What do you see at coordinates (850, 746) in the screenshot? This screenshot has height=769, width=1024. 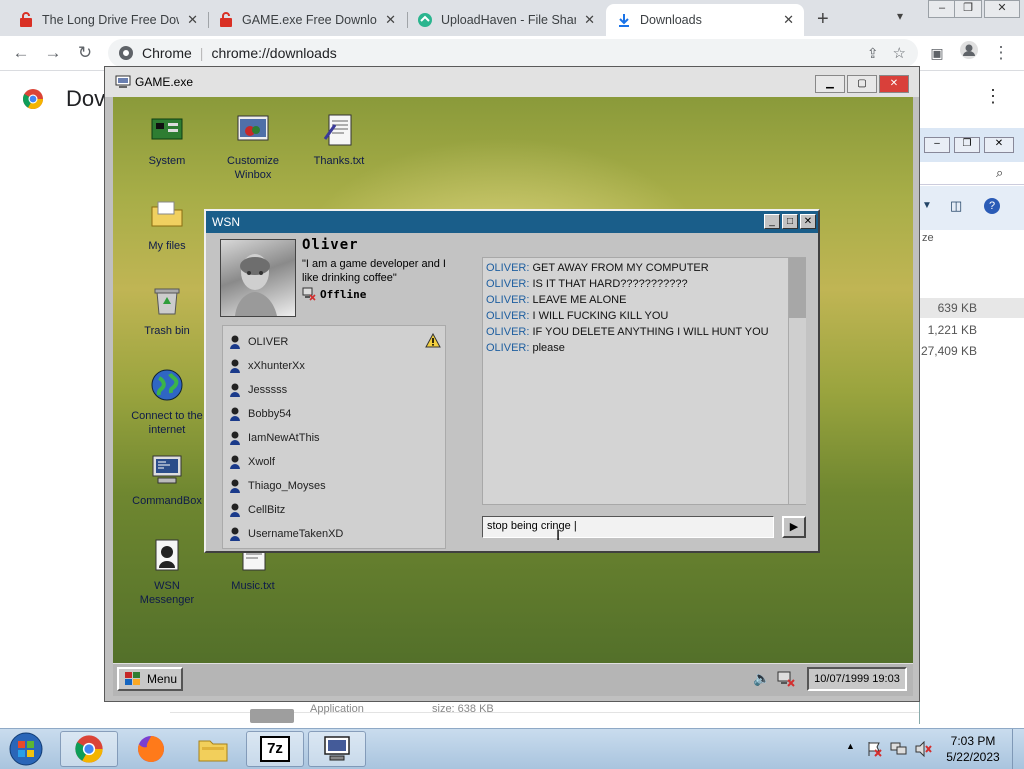 I see `show-hidden-icons-chevron: ▲` at bounding box center [850, 746].